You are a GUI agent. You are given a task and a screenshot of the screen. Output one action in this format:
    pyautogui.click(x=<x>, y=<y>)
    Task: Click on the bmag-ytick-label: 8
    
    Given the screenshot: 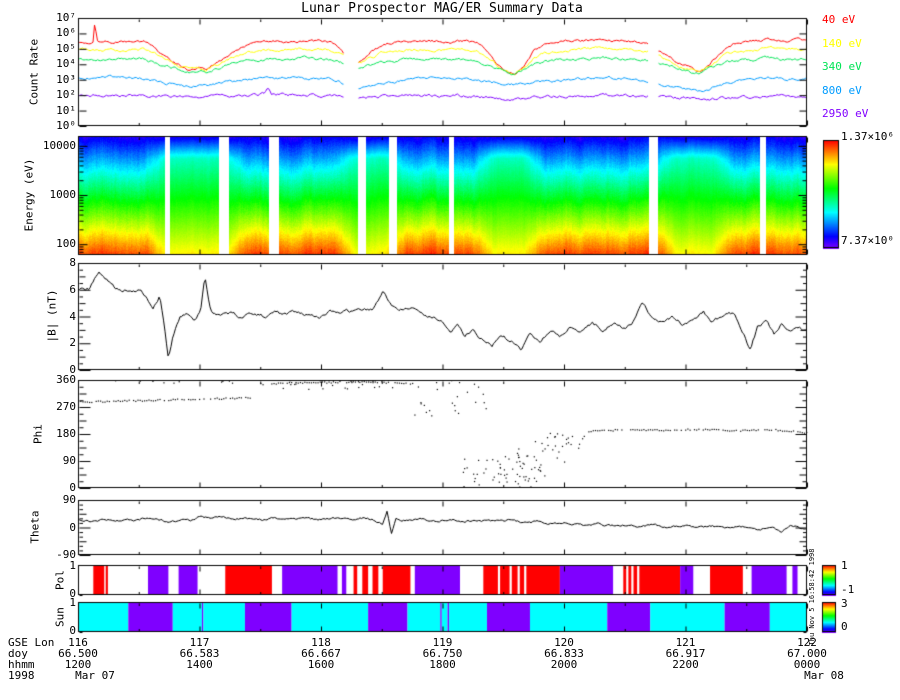 What is the action you would take?
    pyautogui.click(x=72, y=262)
    